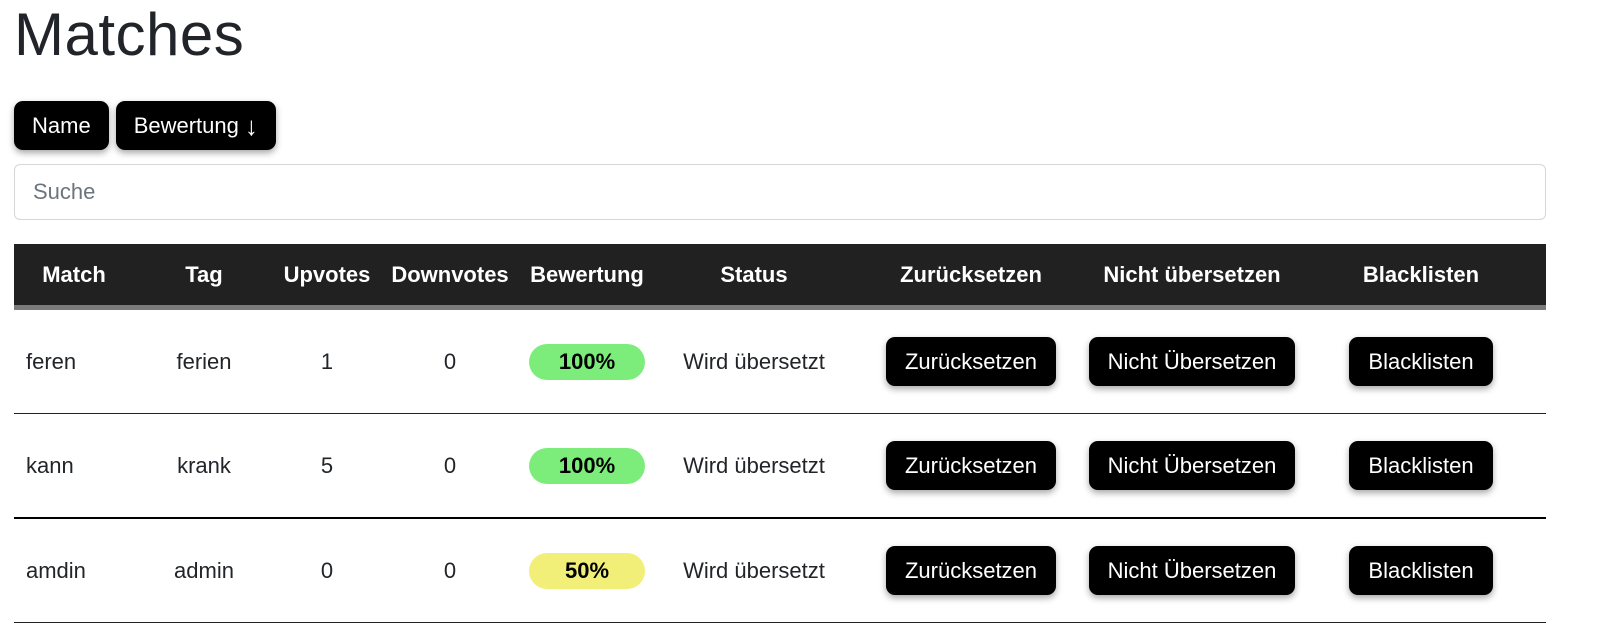 This screenshot has height=635, width=1618. I want to click on sort-by-name-button: Name, so click(61, 125).